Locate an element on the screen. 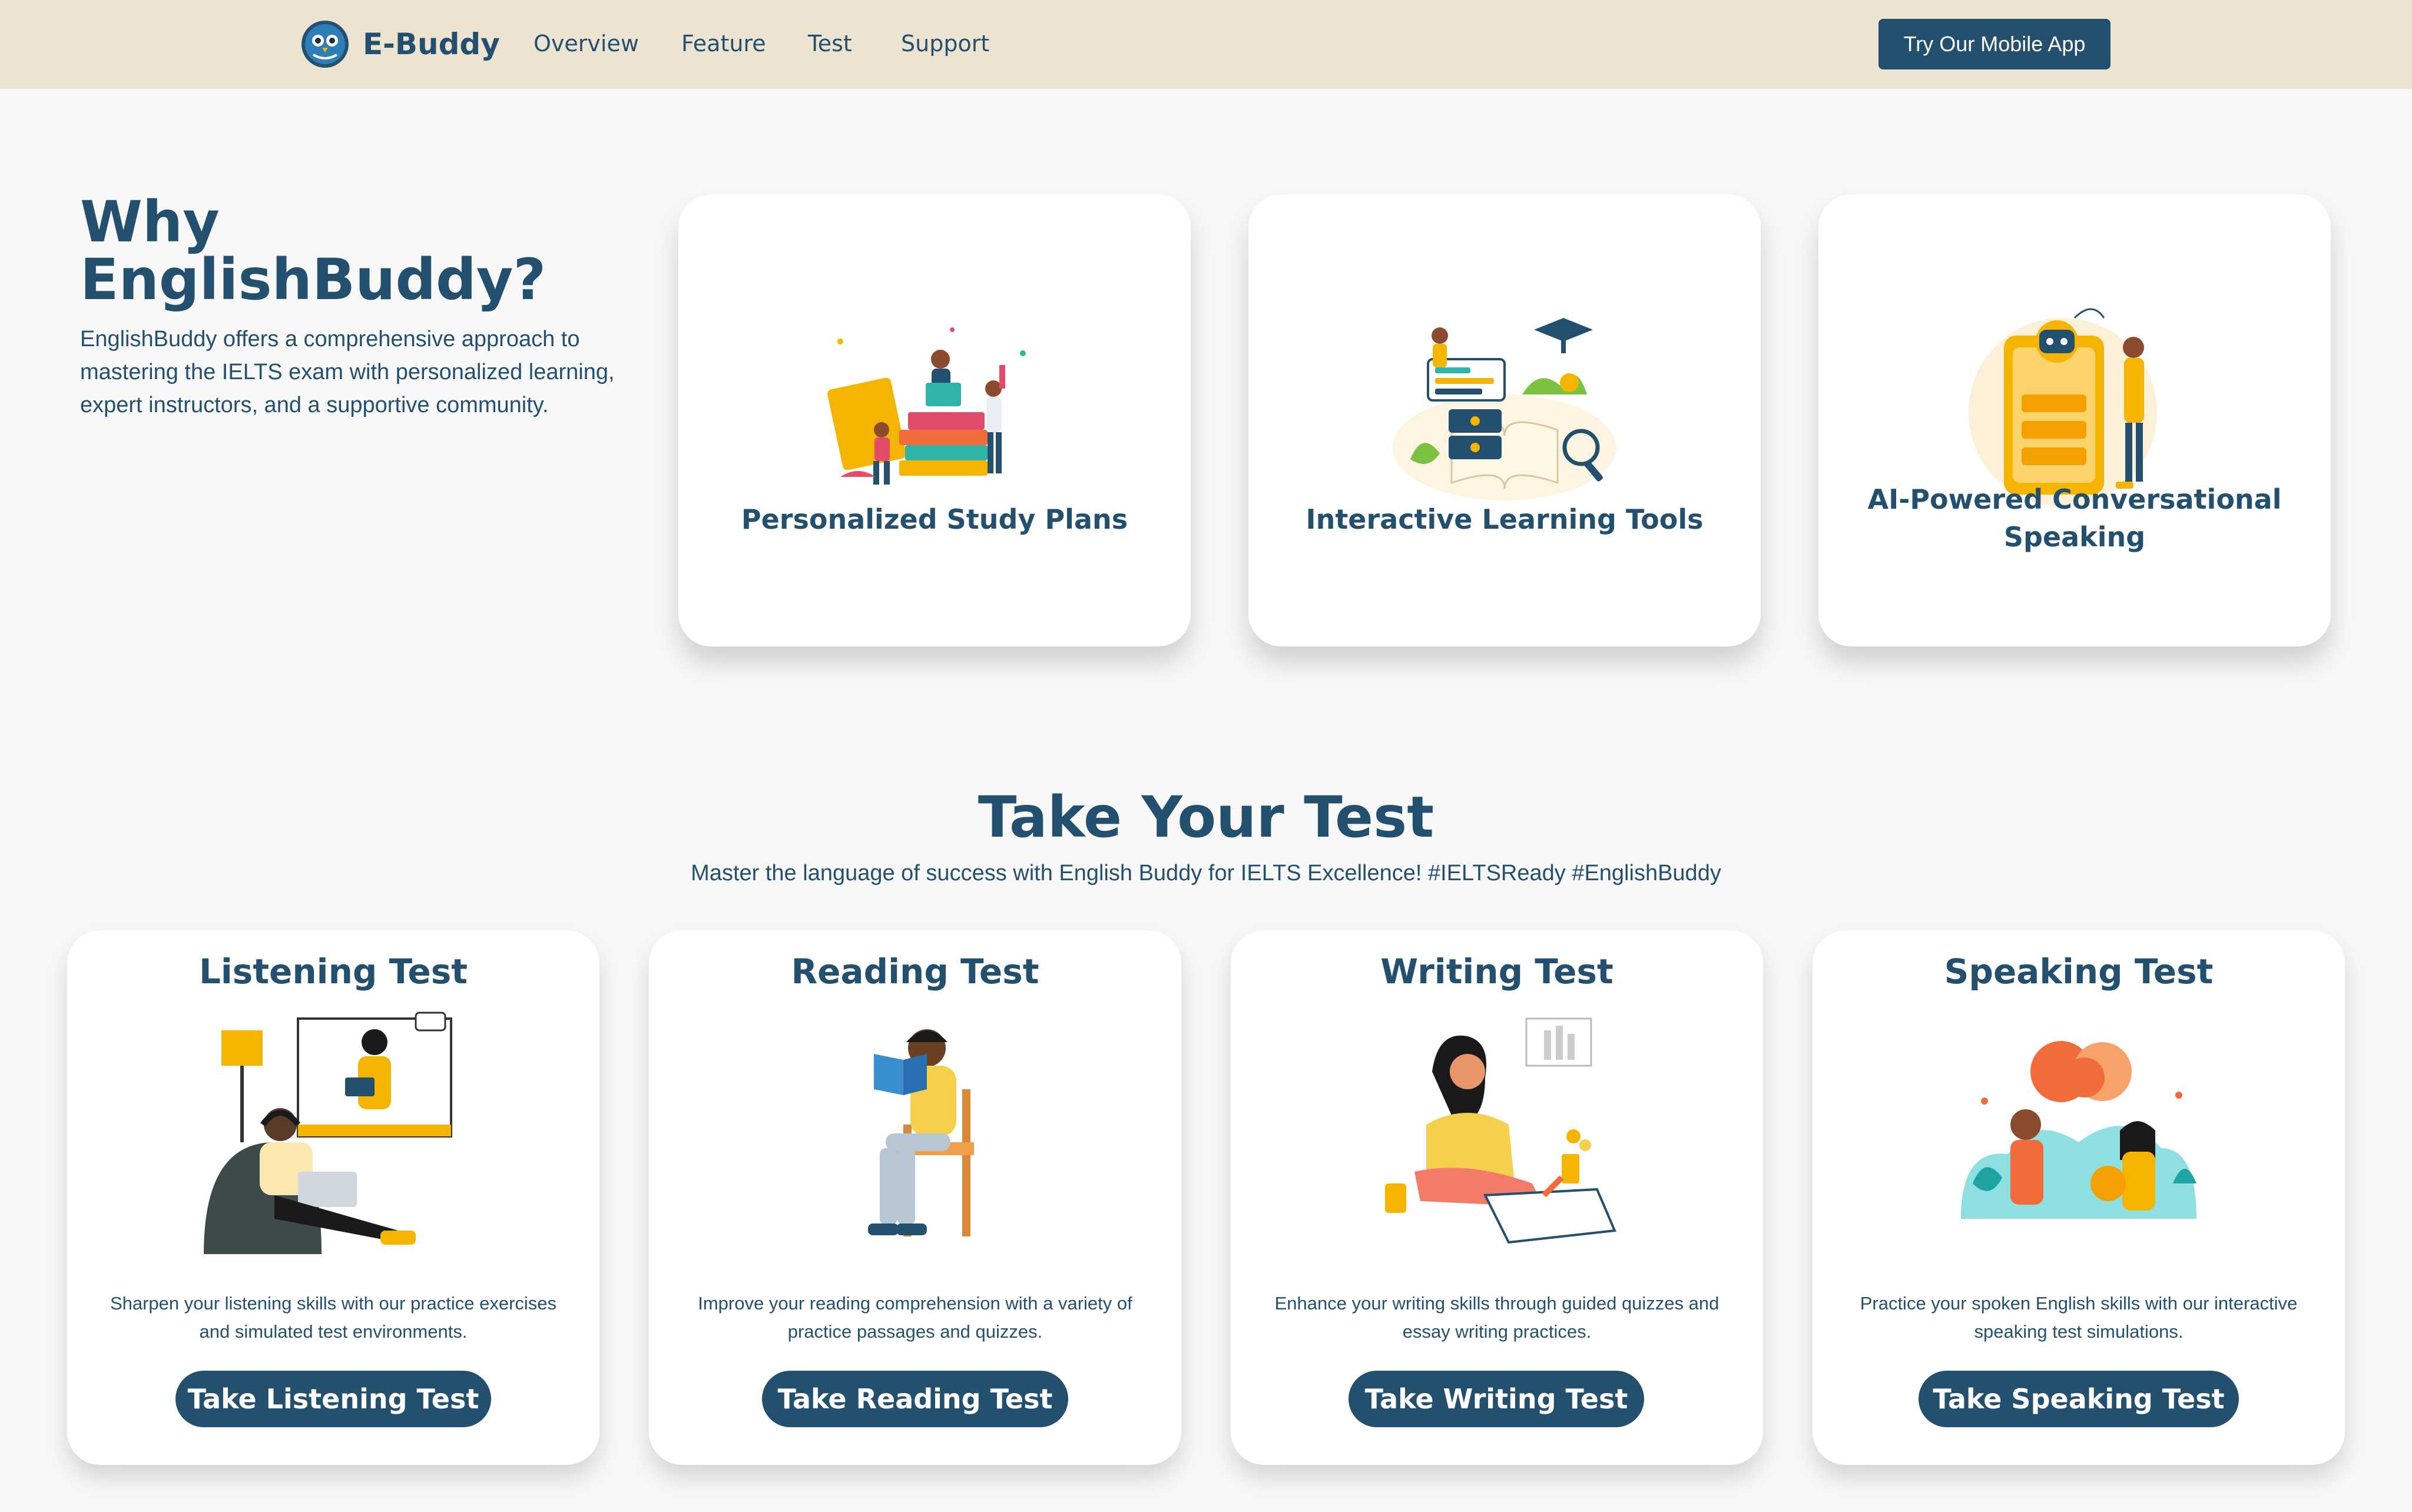 This screenshot has height=1512, width=2412. nav-link-overview: Overview is located at coordinates (586, 44).